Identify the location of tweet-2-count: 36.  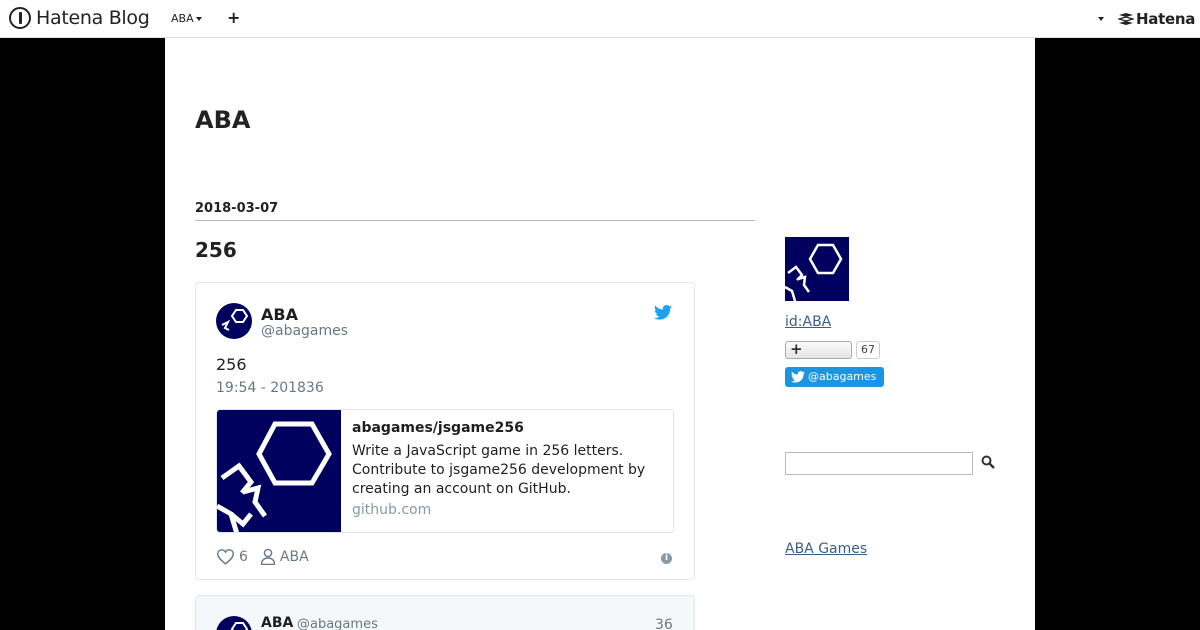
(664, 623).